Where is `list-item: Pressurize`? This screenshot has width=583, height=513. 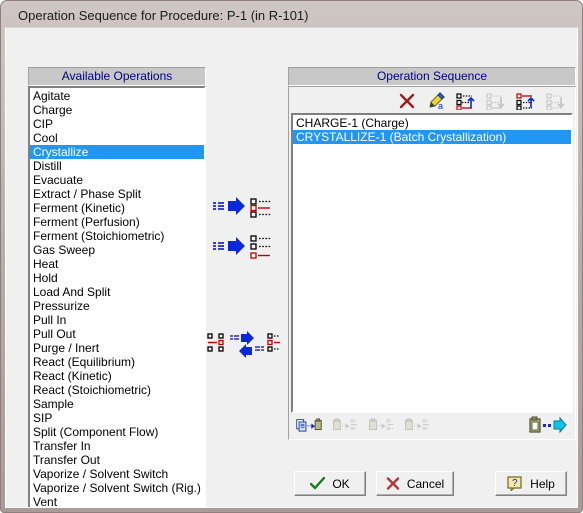
list-item: Pressurize is located at coordinates (117, 306).